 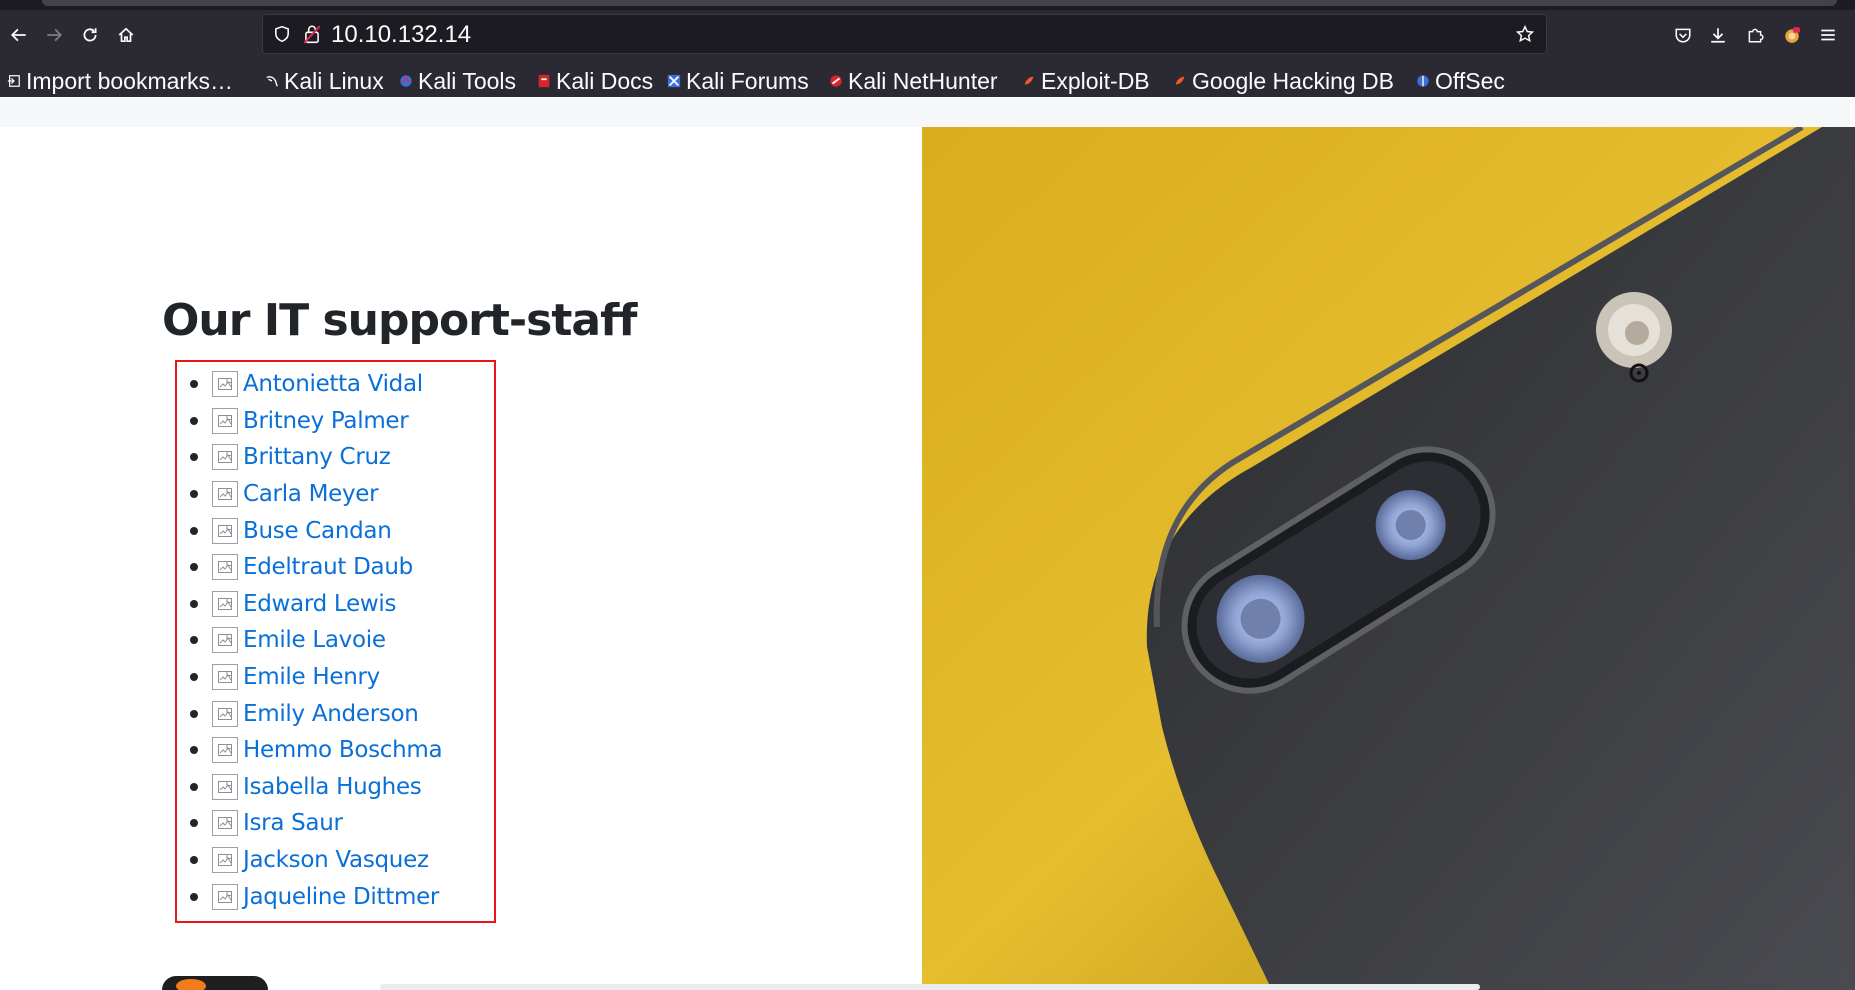 I want to click on bookmark-google-hacking-db: Google Hacking DB, so click(x=1283, y=81).